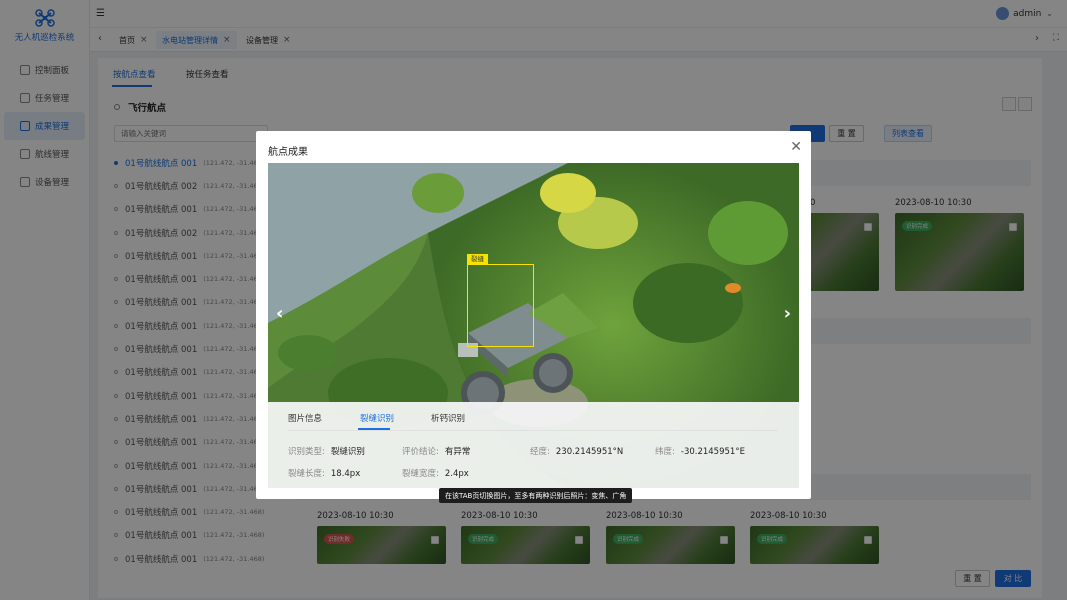  What do you see at coordinates (536, 495) in the screenshot?
I see `tooltip: 在该TAB页切换图片，至多有两种识别后照片：变焦、广角` at bounding box center [536, 495].